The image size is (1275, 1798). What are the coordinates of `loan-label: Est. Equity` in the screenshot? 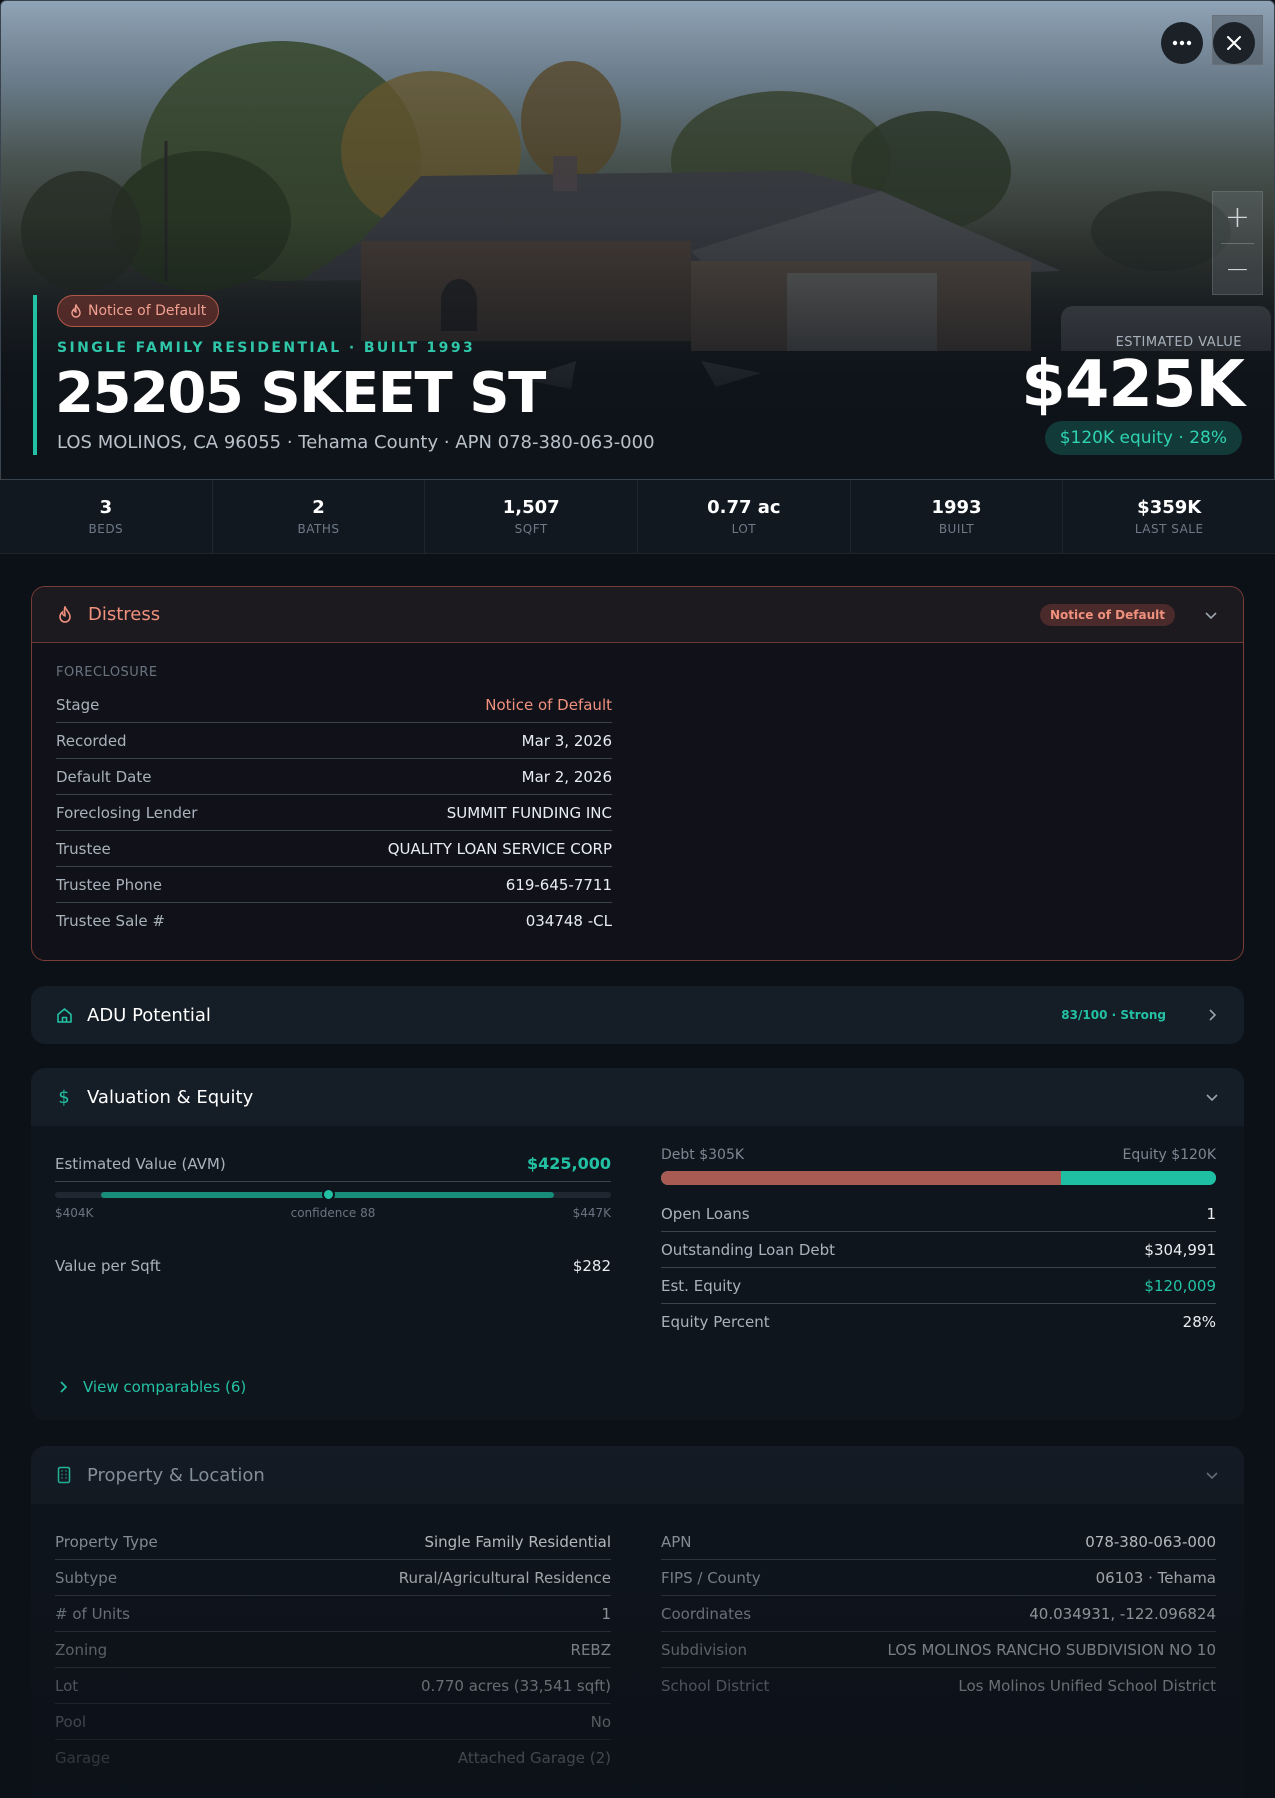 It's located at (701, 1285).